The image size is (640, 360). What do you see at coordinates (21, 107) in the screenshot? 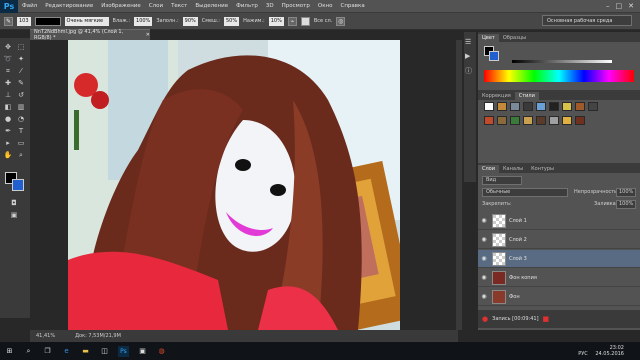
I see `gradient-tool-icon: ▥` at bounding box center [21, 107].